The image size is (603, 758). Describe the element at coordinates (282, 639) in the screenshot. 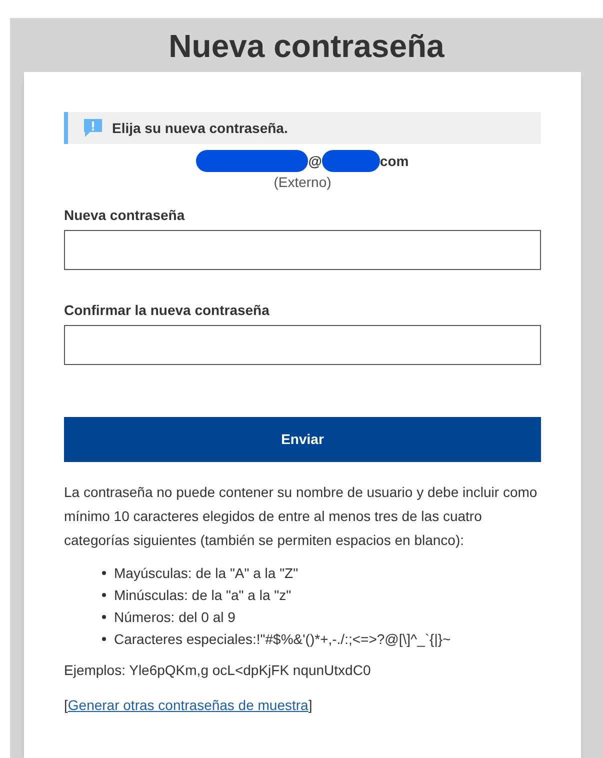

I see `rule-item: Caracteres especiales:!"#$%&'()*+,-./:;<=>?@[\]^_`{|}~` at that location.